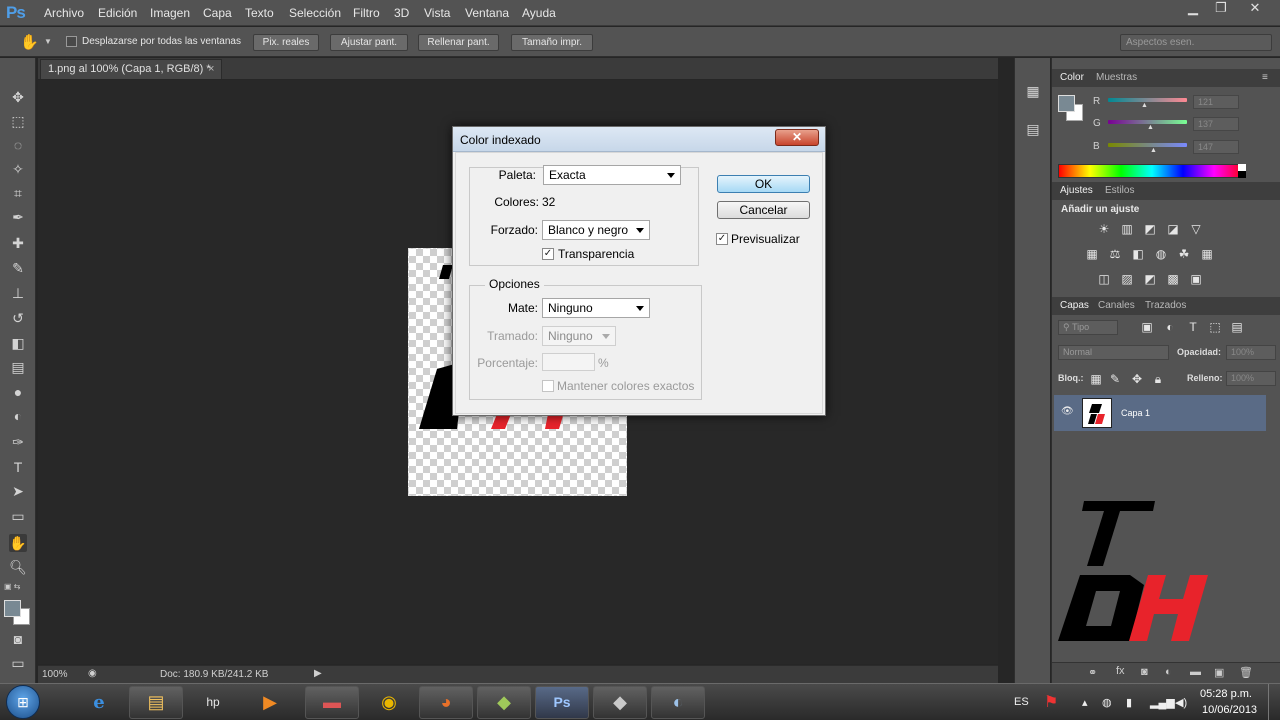  Describe the element at coordinates (562, 702) in the screenshot. I see `photoshop-icon: Ps` at that location.